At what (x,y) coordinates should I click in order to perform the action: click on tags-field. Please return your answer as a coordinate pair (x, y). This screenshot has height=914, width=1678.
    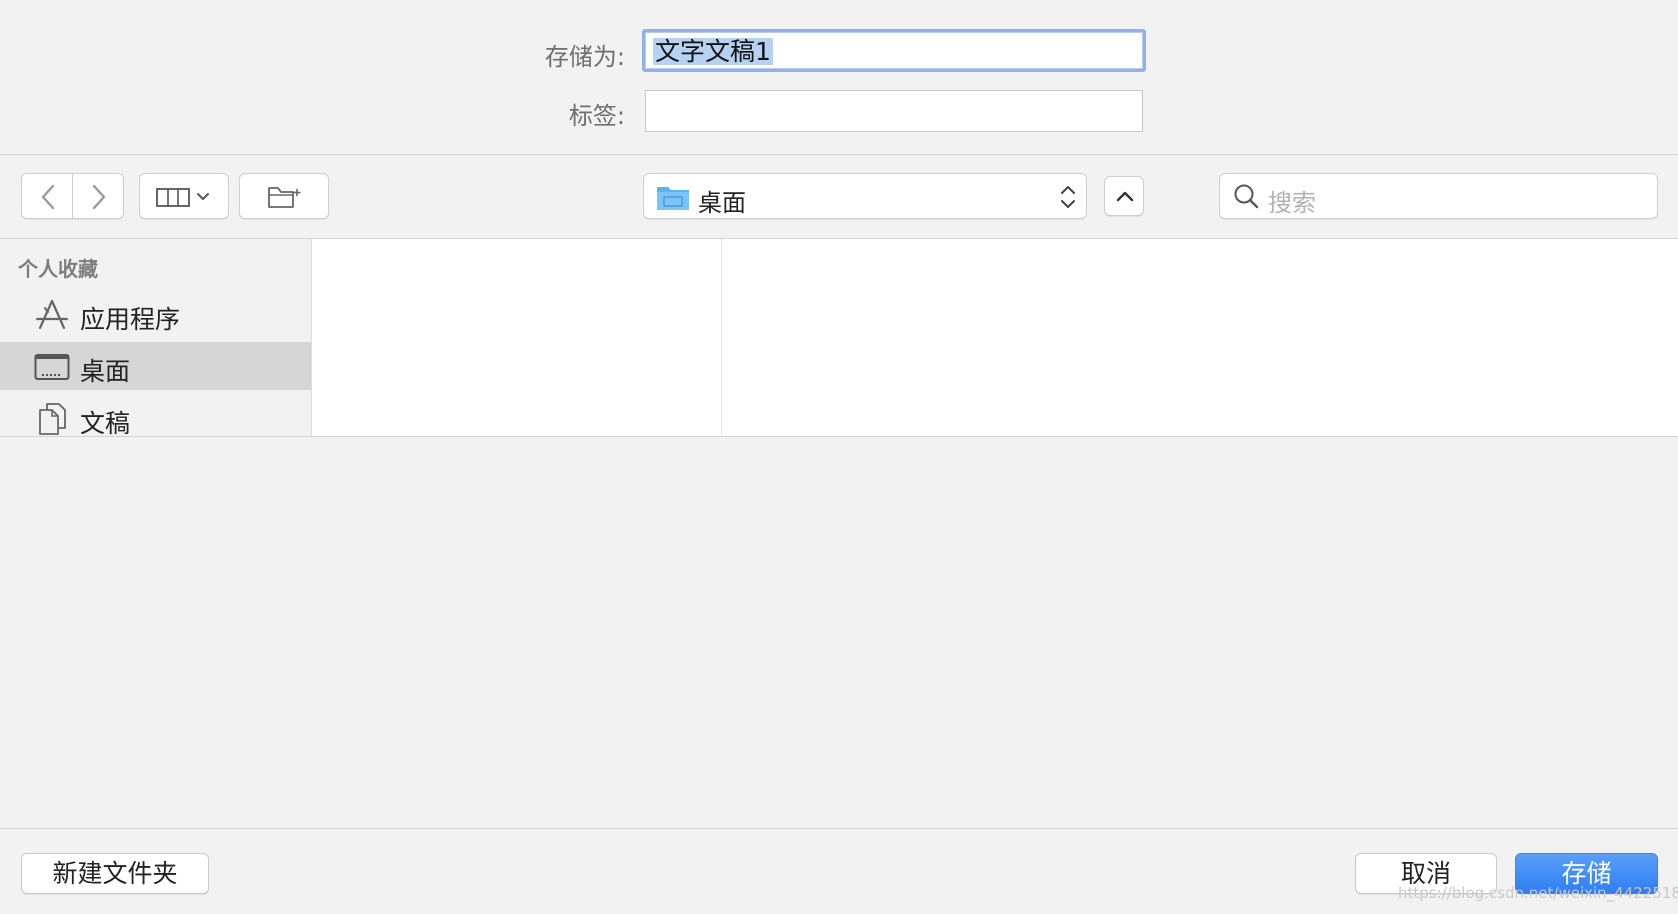
    Looking at the image, I should click on (894, 111).